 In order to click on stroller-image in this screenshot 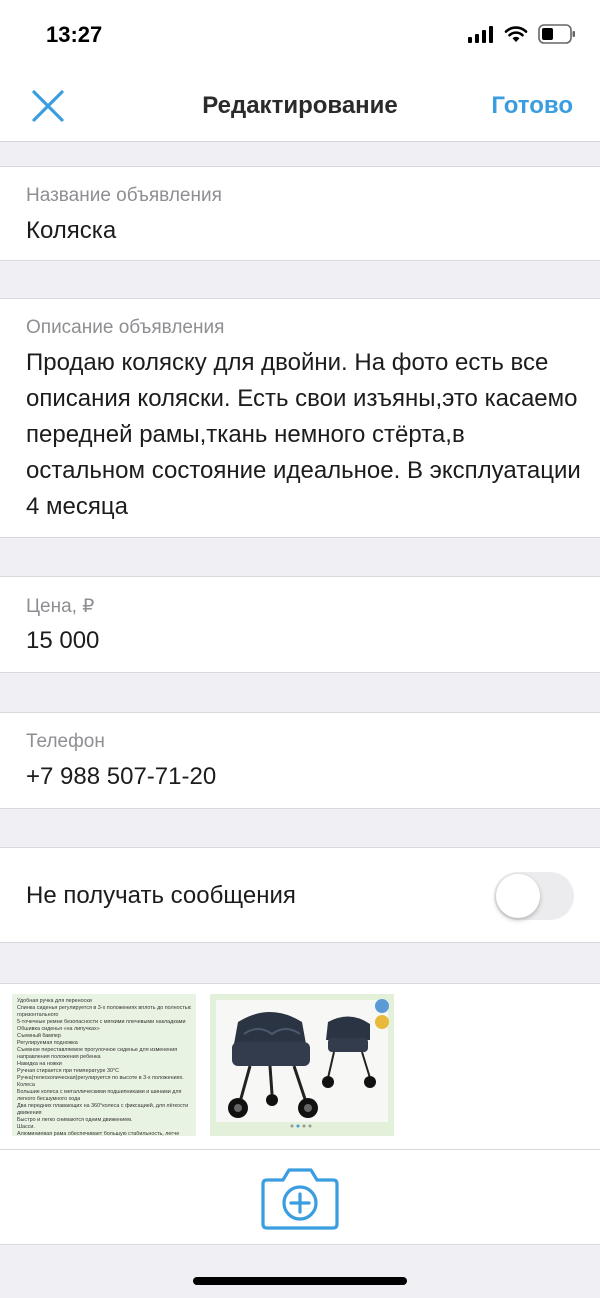, I will do `click(302, 1065)`.